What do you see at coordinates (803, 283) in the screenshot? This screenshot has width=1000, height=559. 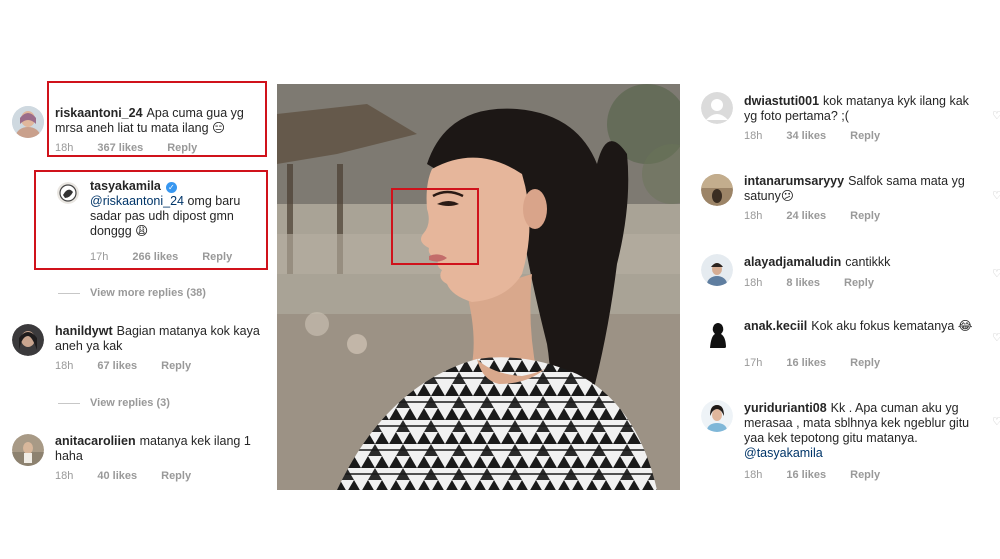 I see `comment-likes: 8 likes` at bounding box center [803, 283].